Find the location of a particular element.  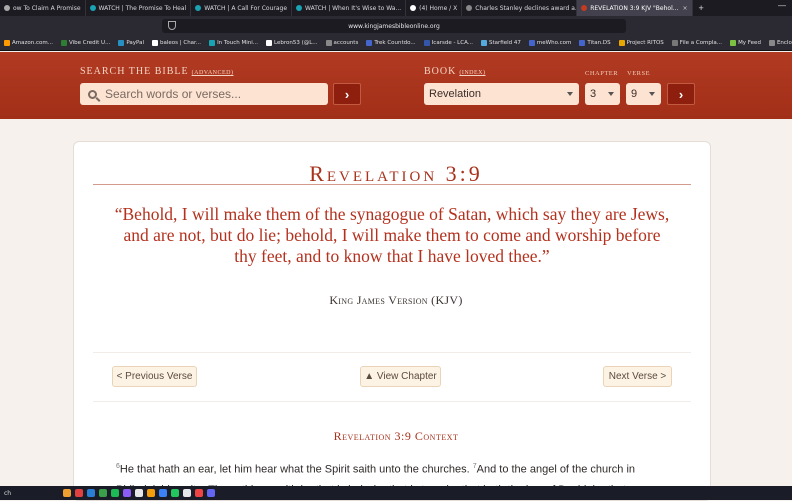

bookmark-item: My Feed is located at coordinates (745, 43).